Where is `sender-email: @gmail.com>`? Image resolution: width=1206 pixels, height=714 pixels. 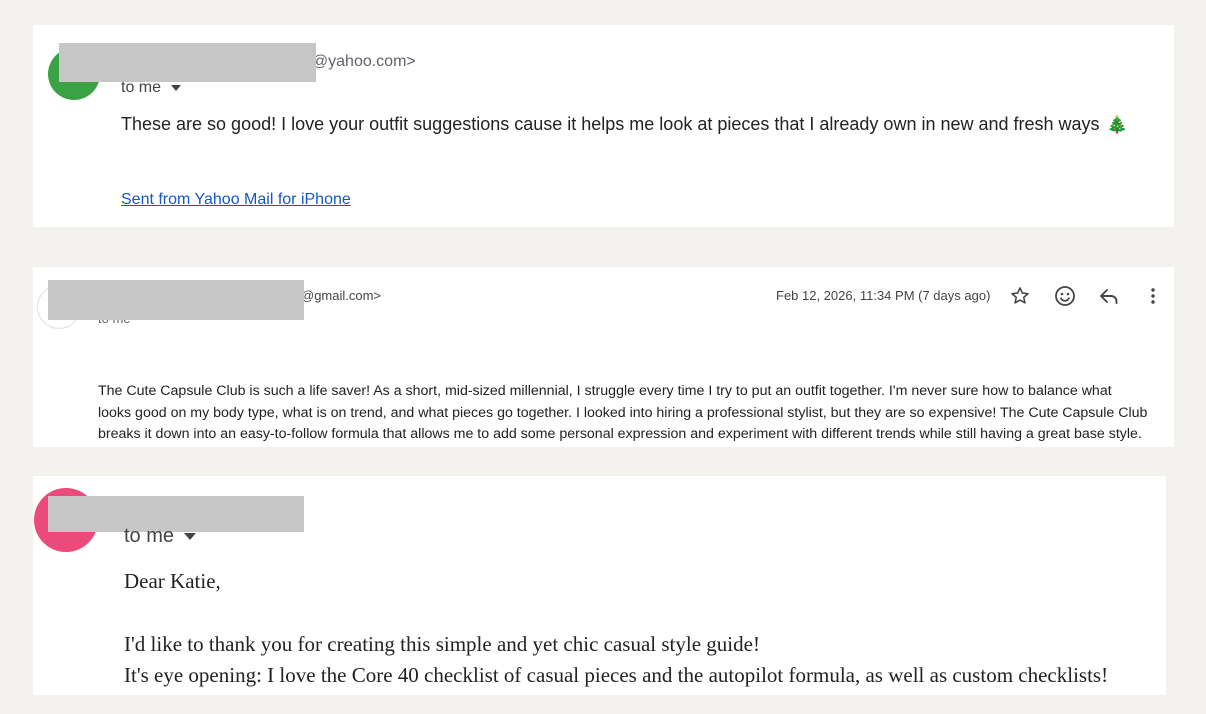 sender-email: @gmail.com> is located at coordinates (341, 295).